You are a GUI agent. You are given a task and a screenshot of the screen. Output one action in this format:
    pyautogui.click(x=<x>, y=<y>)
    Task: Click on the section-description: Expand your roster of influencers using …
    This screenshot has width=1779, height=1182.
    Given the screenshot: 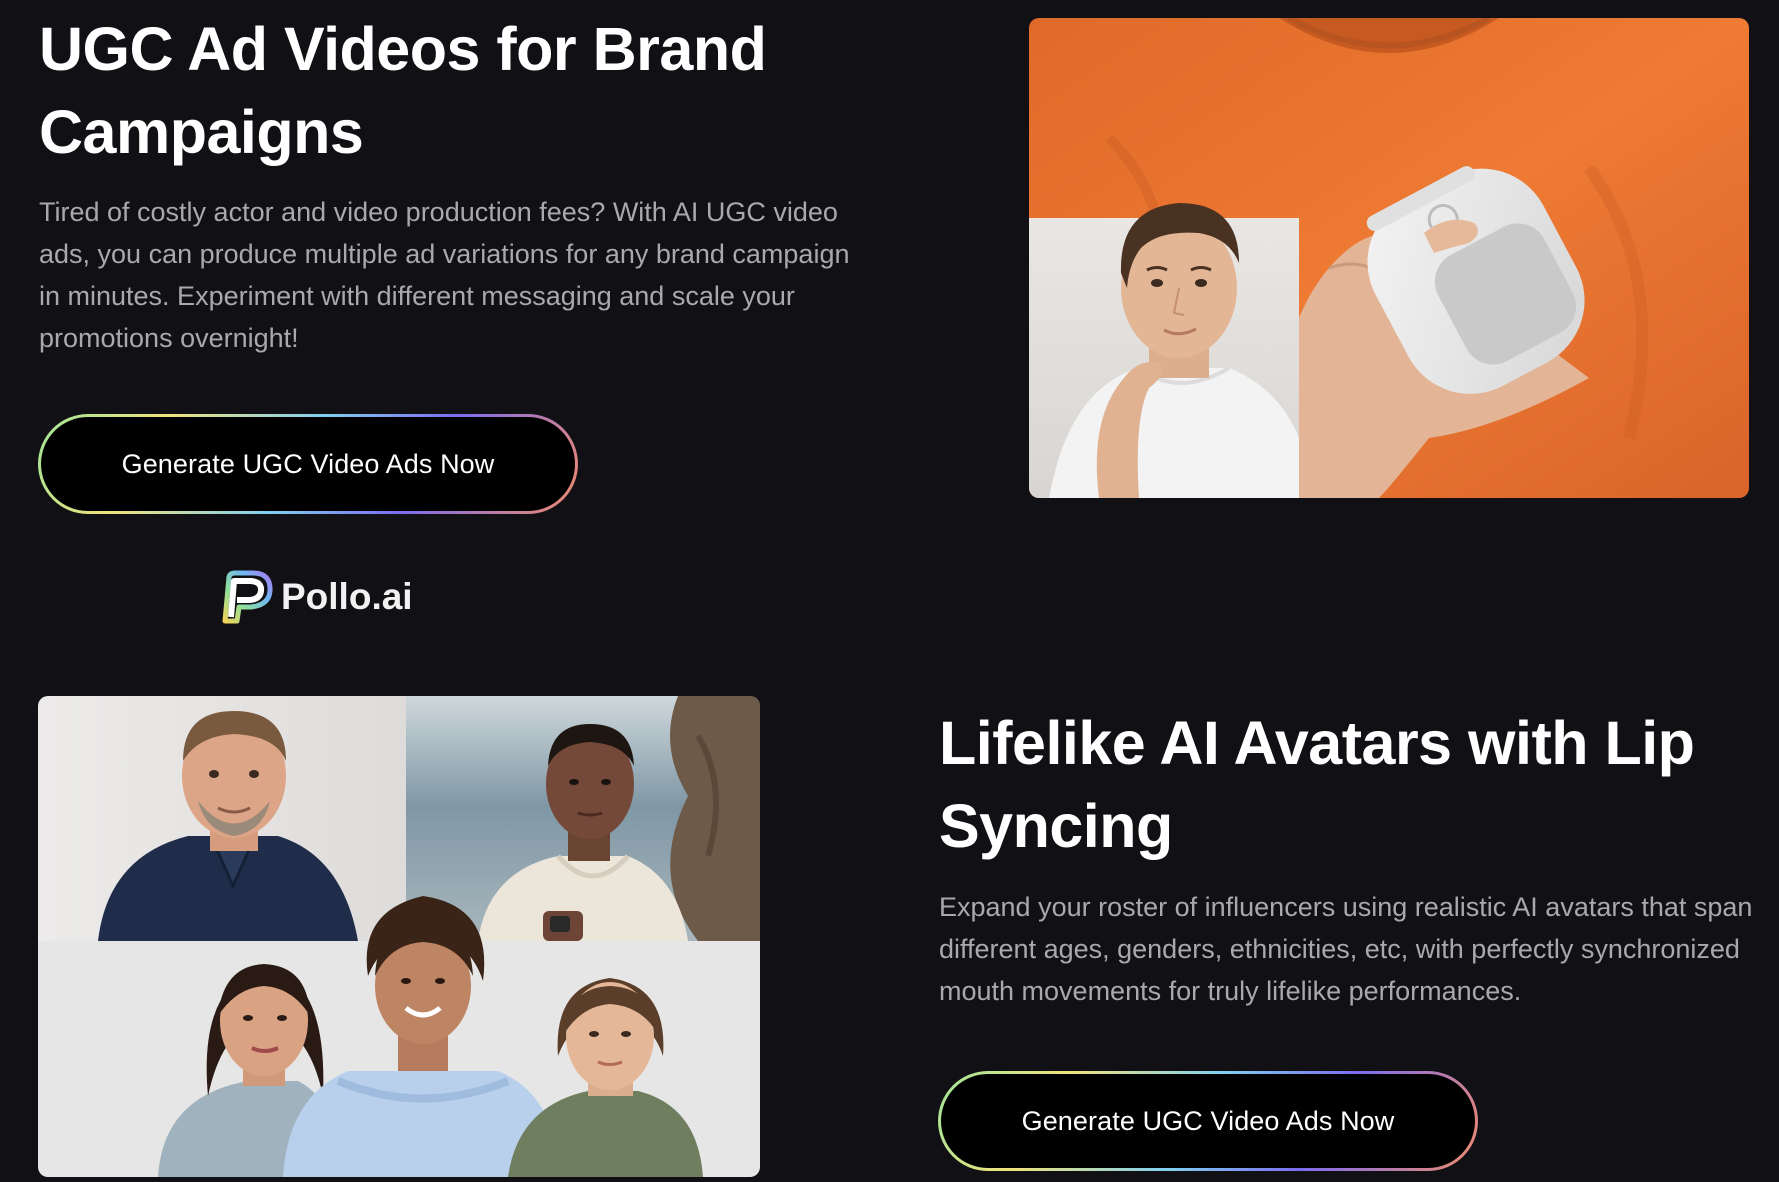 What is the action you would take?
    pyautogui.click(x=1346, y=949)
    